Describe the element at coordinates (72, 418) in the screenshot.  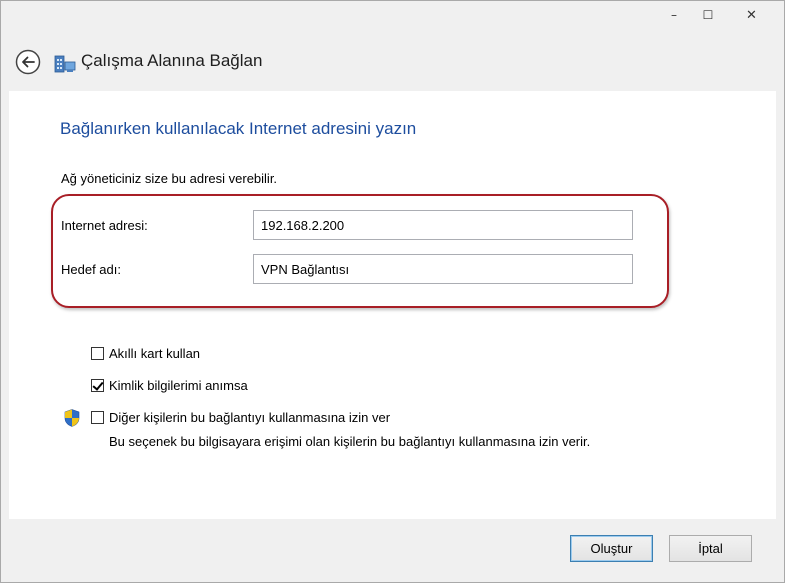
I see `shield-icon` at that location.